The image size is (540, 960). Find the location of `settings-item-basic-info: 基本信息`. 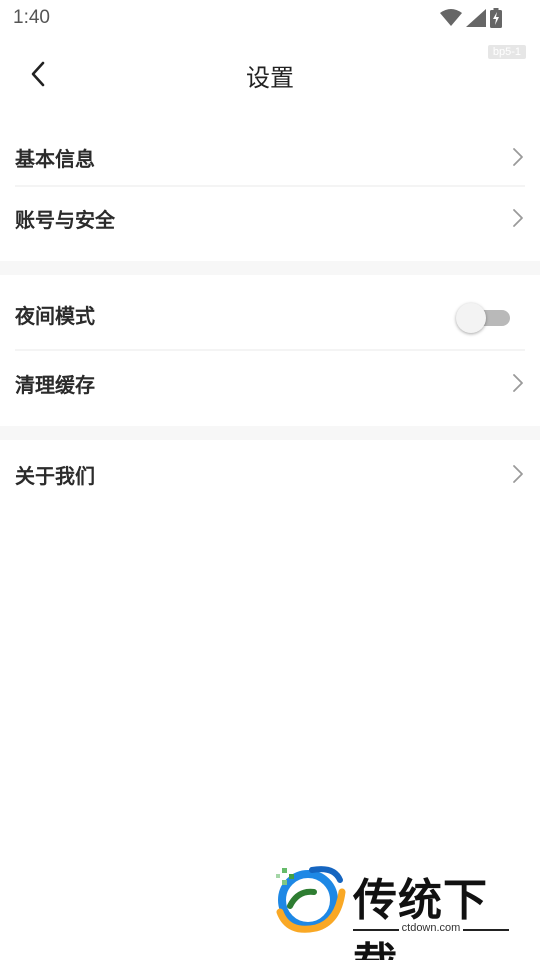

settings-item-basic-info: 基本信息 is located at coordinates (270, 157).